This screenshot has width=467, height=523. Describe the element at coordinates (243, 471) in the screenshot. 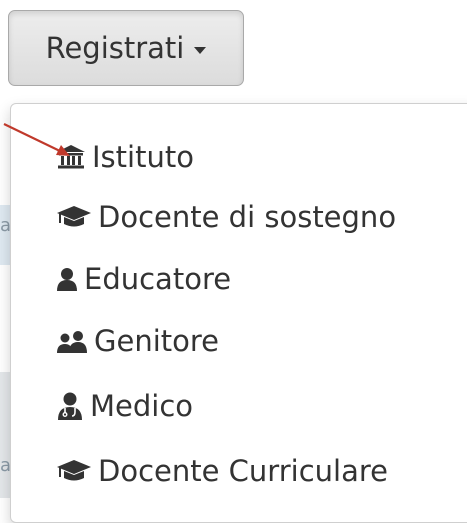

I see `menu-item-label: Docente Curriculare` at that location.